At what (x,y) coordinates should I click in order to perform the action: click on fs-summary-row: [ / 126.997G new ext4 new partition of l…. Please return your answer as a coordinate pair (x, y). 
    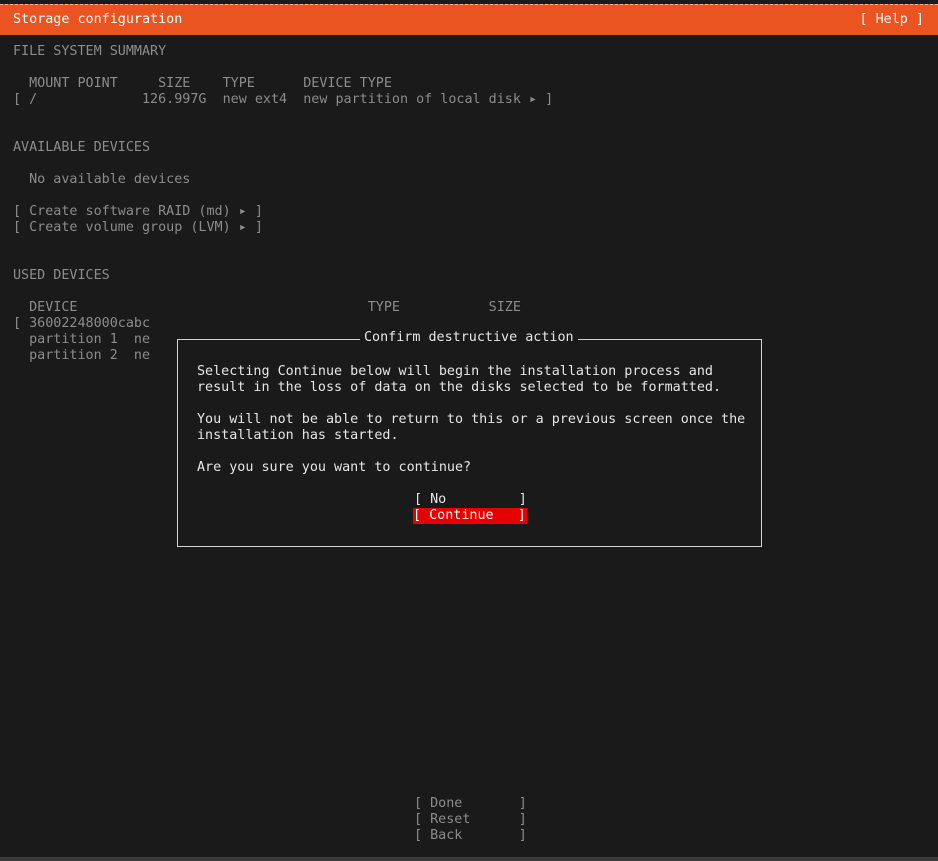
    Looking at the image, I should click on (283, 100).